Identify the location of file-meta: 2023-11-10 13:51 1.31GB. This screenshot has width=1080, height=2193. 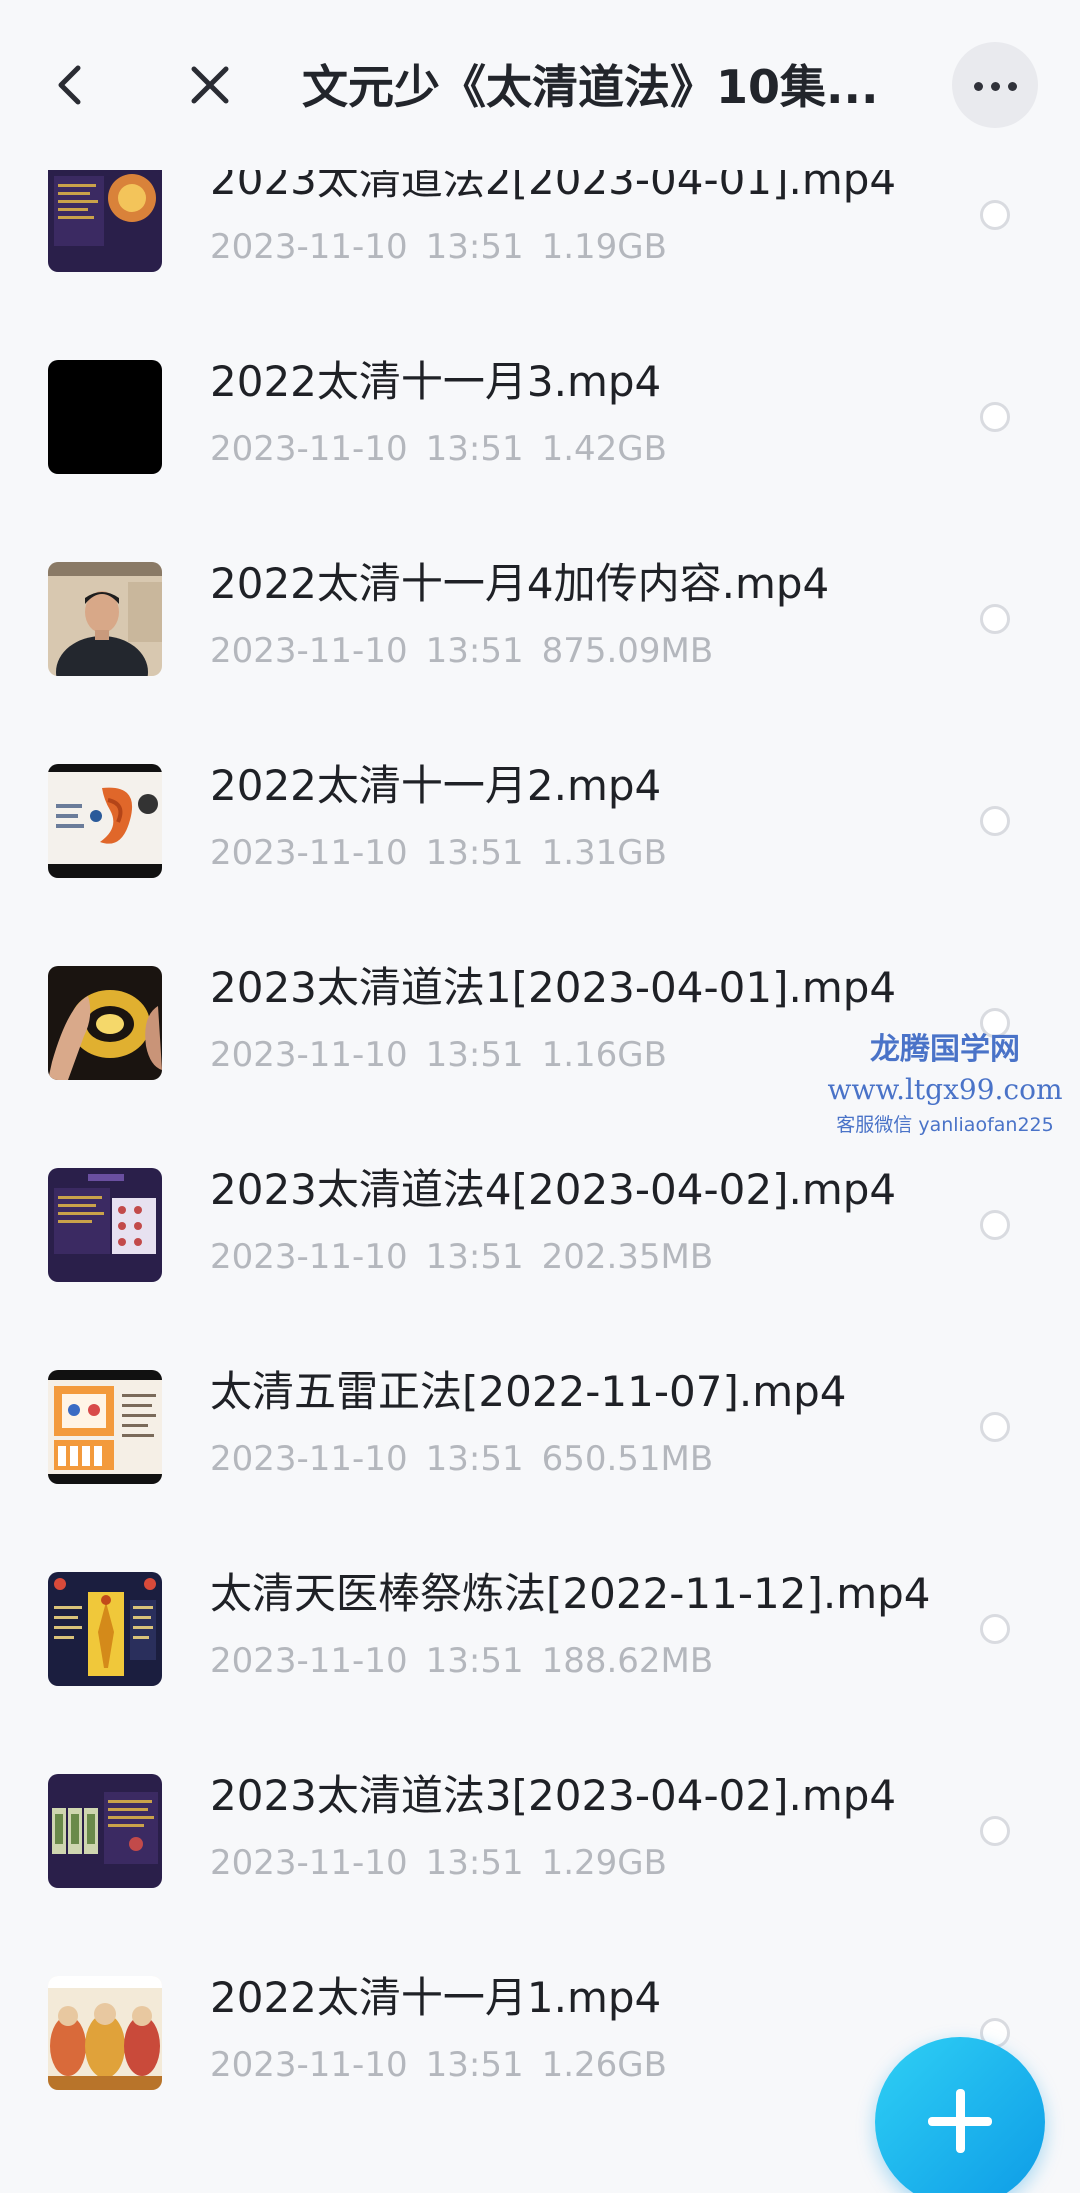
(438, 853).